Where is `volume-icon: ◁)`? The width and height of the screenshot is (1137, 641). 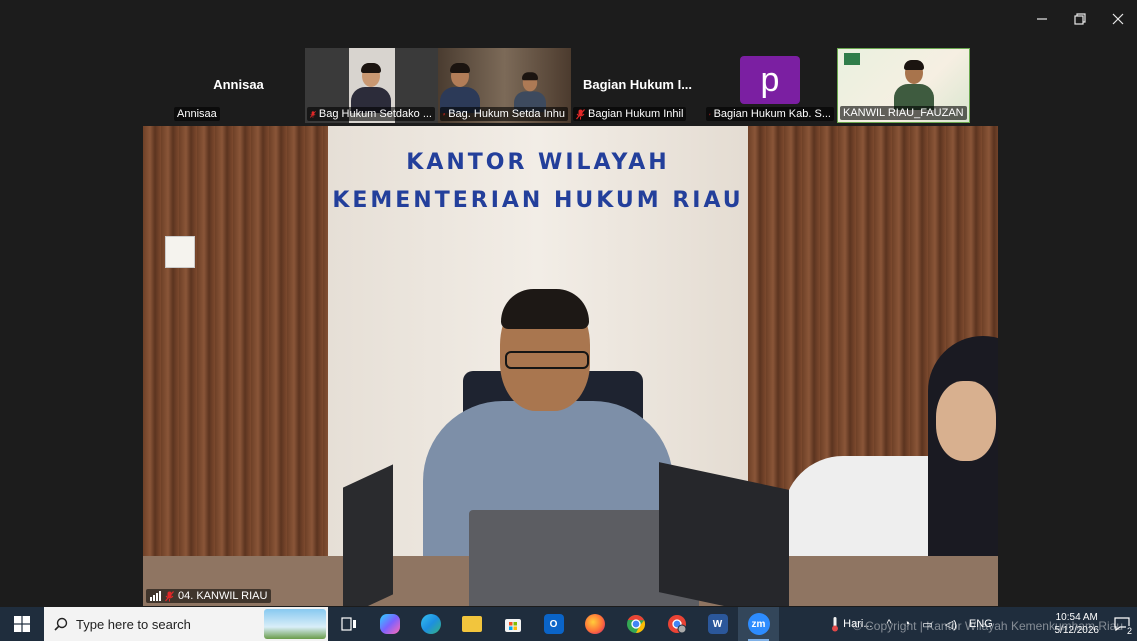 volume-icon: ◁) is located at coordinates (951, 624).